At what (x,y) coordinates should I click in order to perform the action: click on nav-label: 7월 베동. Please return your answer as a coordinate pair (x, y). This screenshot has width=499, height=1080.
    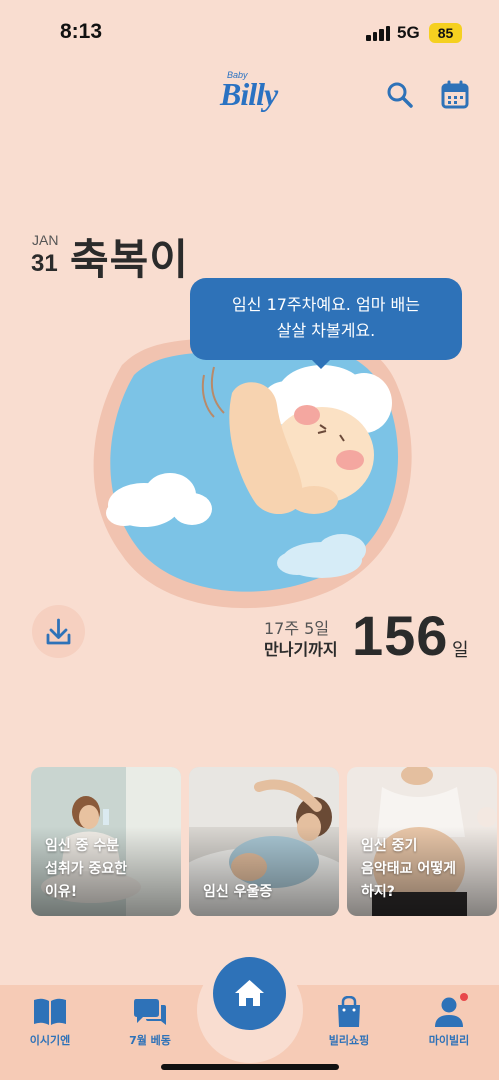
    Looking at the image, I should click on (150, 1040).